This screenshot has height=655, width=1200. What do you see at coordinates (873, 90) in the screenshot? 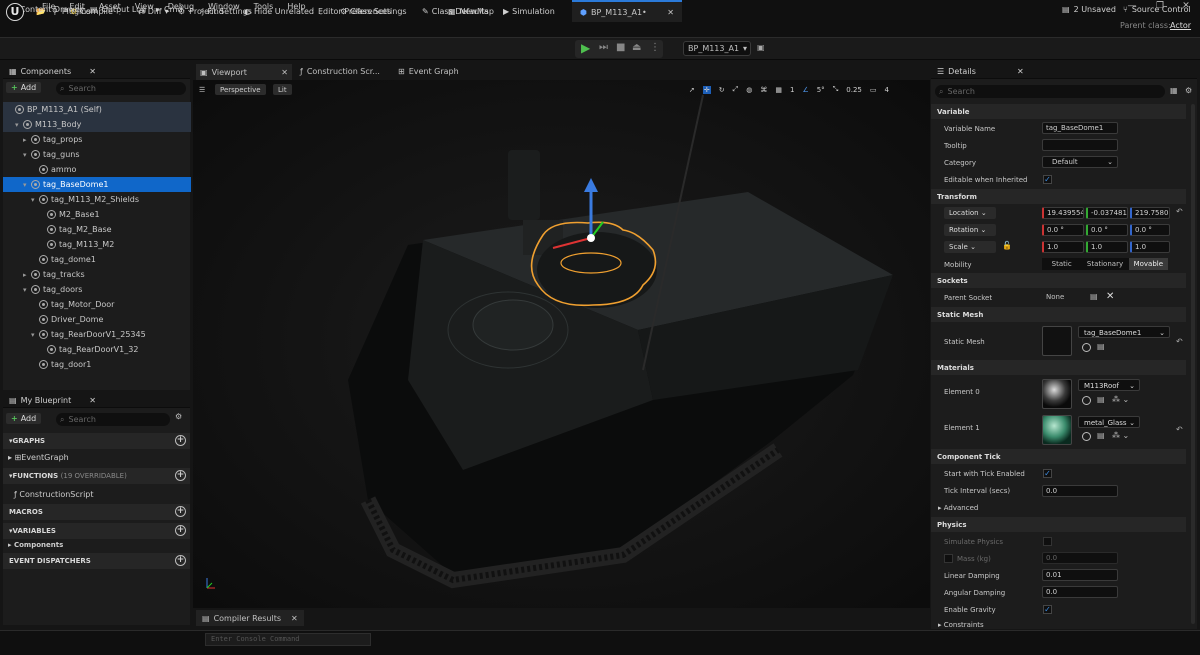
I see `camera-speed-icon: ▭` at bounding box center [873, 90].